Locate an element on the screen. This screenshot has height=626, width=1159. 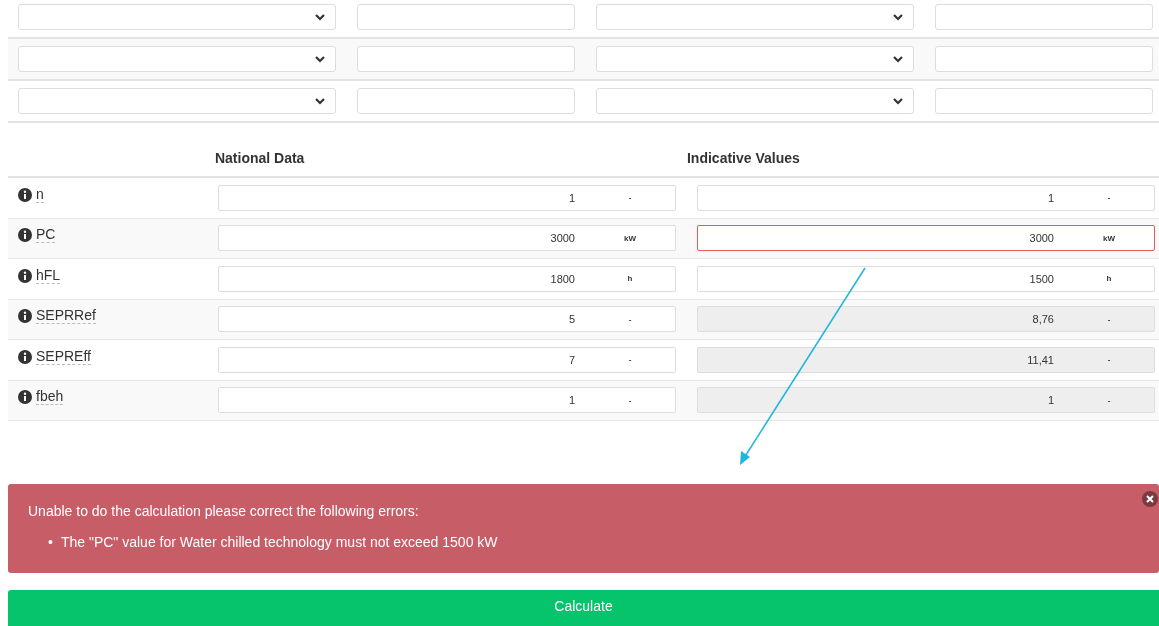
parameter-label: fbeh is located at coordinates (50, 397).